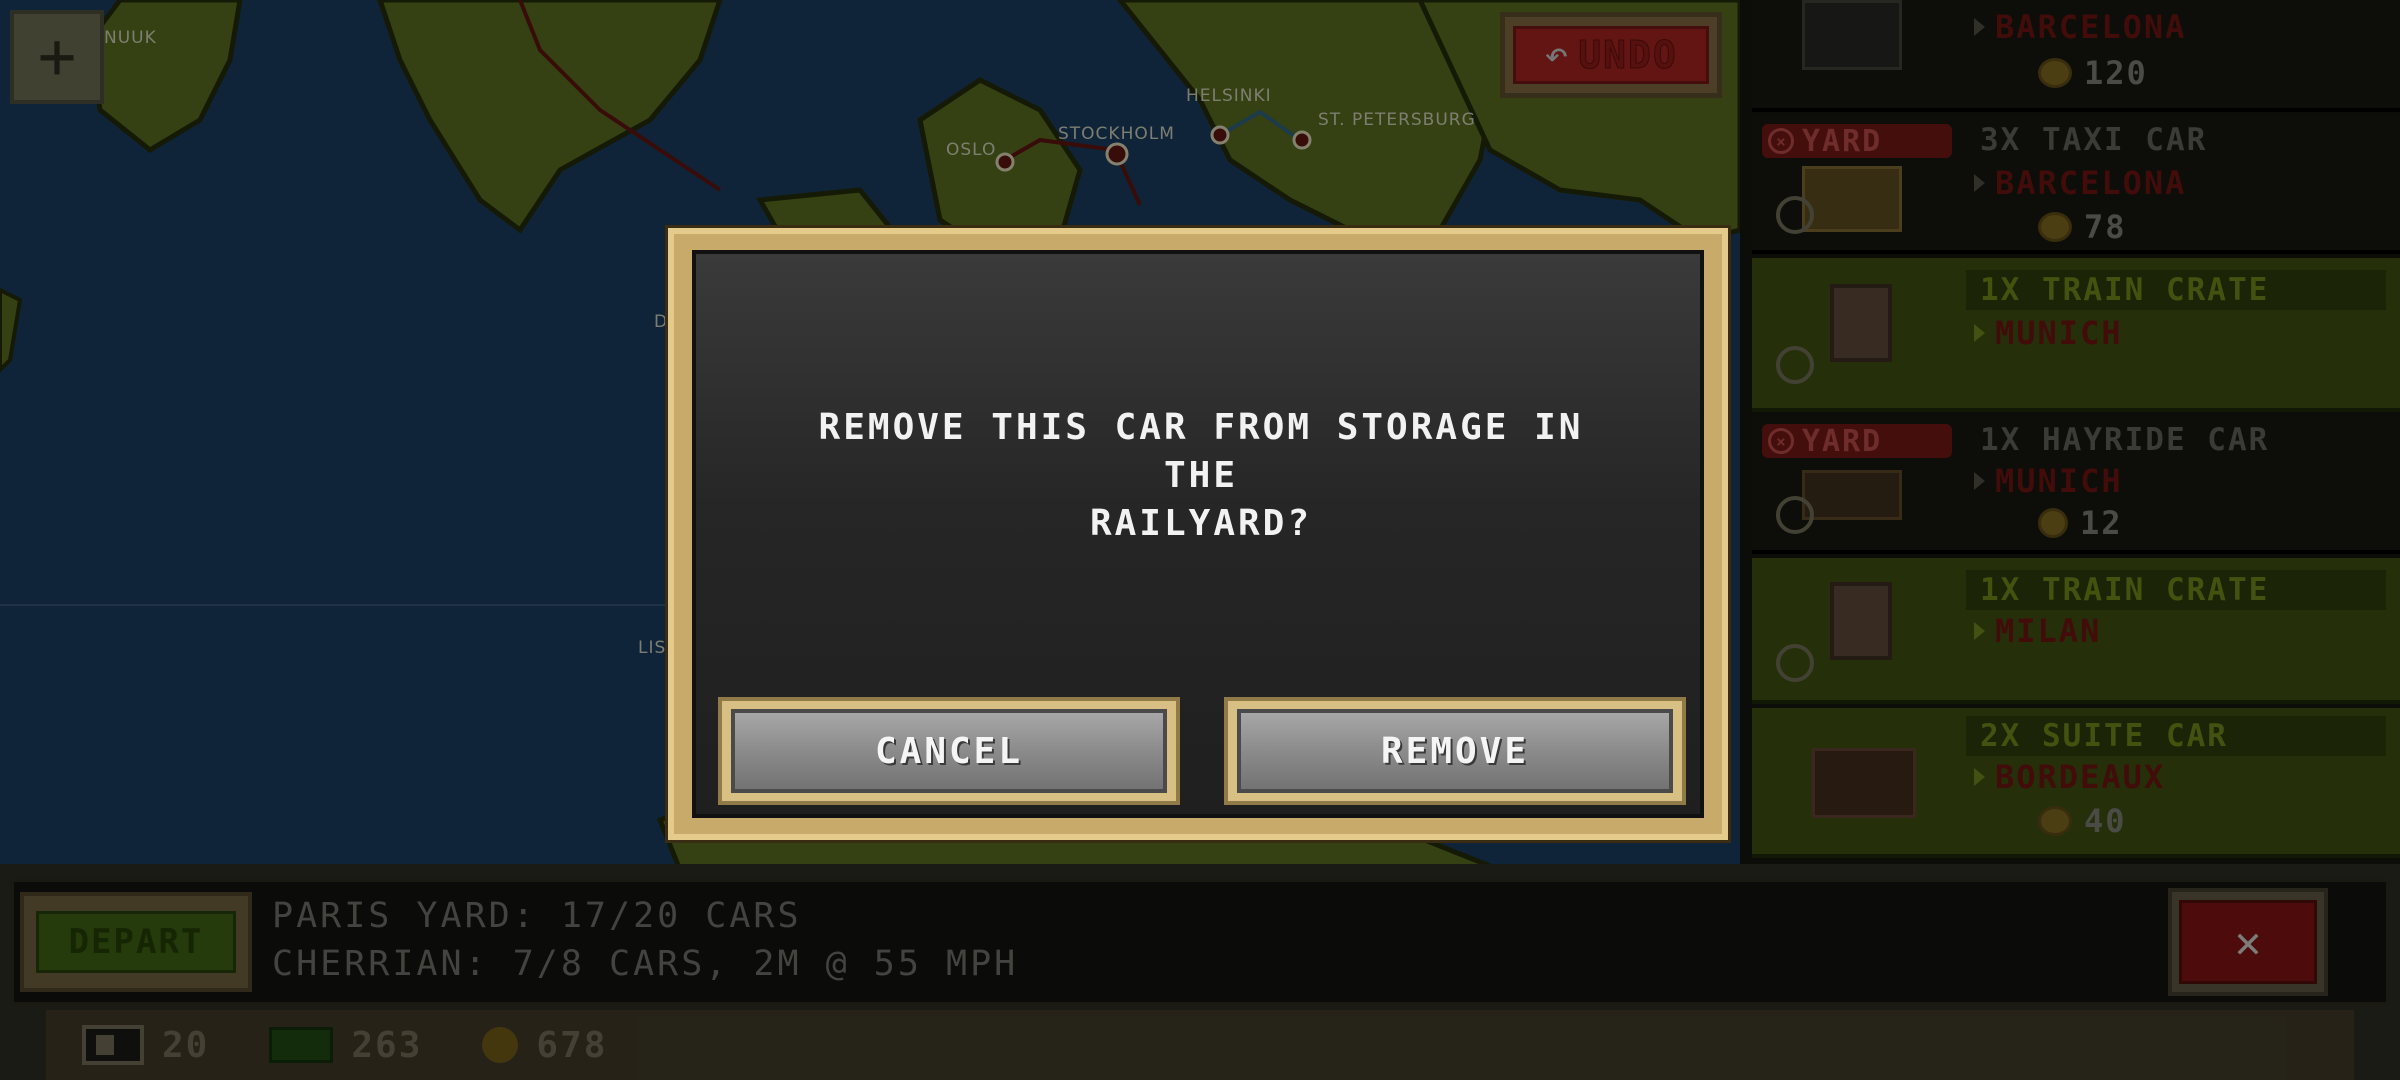  What do you see at coordinates (1852, 199) in the screenshot?
I see `taxi-car-thumbnail` at bounding box center [1852, 199].